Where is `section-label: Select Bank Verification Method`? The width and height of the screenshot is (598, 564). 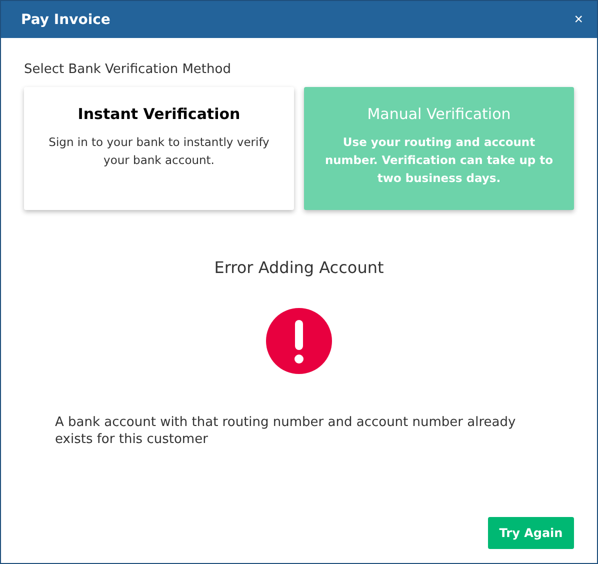 section-label: Select Bank Verification Method is located at coordinates (128, 69).